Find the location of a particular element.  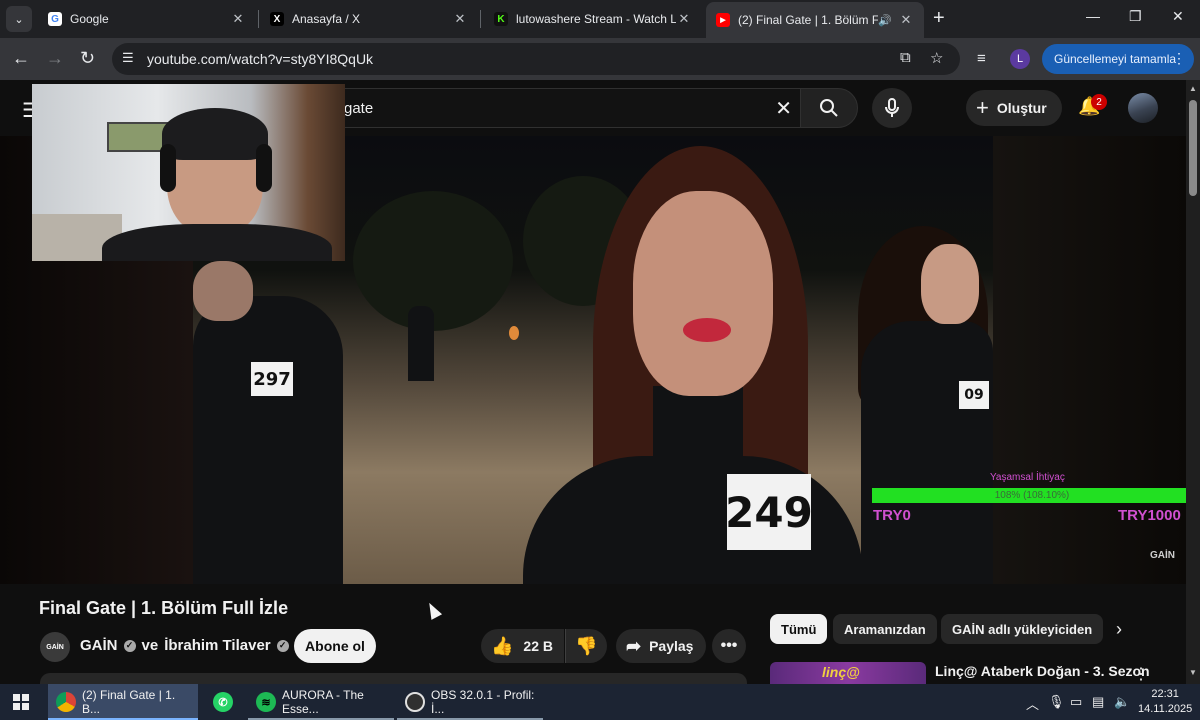

thumbnail-text: linç@ is located at coordinates (841, 672).